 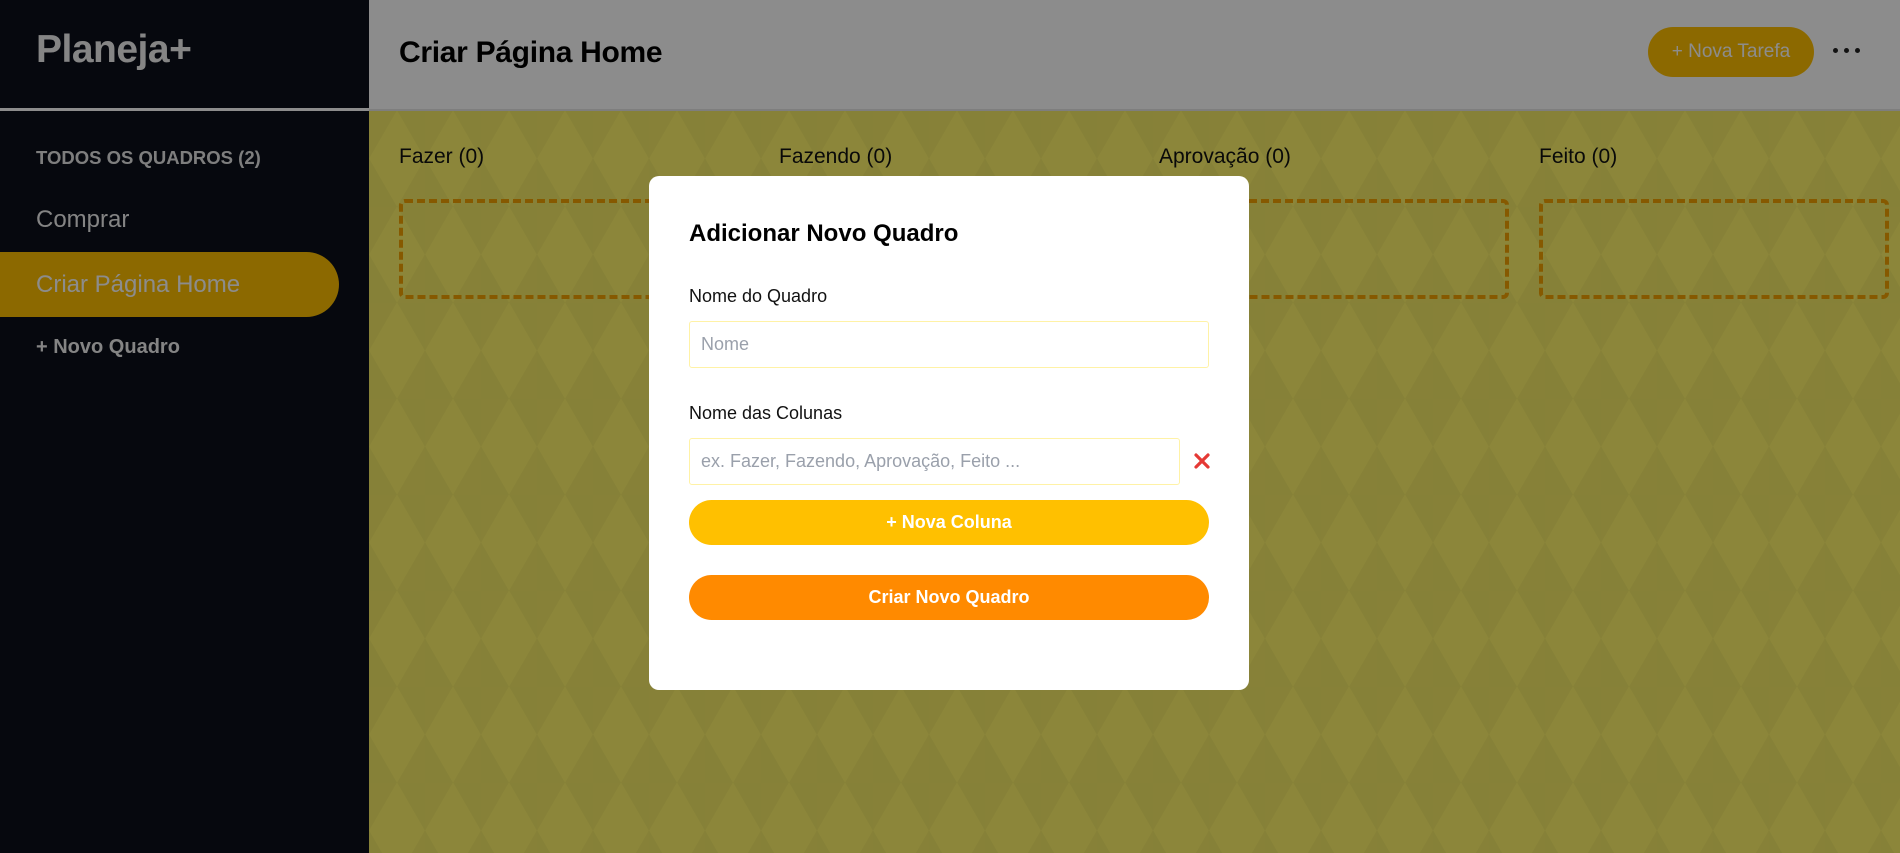 What do you see at coordinates (824, 233) in the screenshot?
I see `modal-title: Adicionar Novo Quadro` at bounding box center [824, 233].